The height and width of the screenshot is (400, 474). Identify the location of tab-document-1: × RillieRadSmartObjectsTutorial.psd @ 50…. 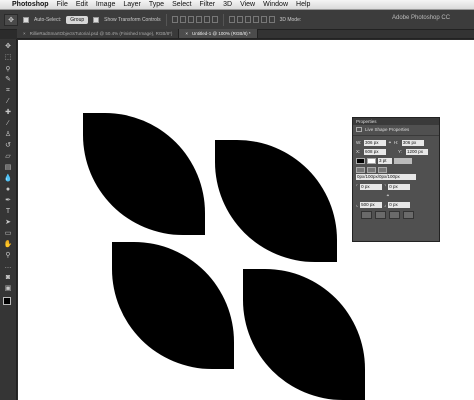
(98, 33).